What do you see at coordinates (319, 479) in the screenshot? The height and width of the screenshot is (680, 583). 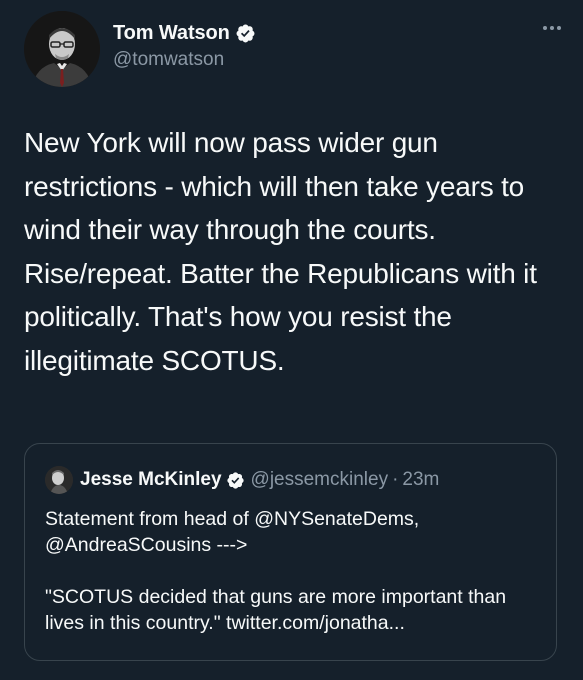 I see `quoted-author-handle: @jessemckinley` at bounding box center [319, 479].